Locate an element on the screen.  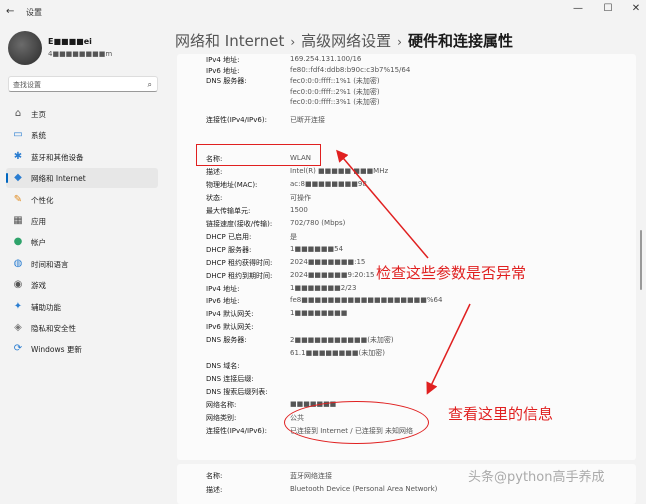
annotation-check-info: 查看这里的信息 is located at coordinates (501, 414).